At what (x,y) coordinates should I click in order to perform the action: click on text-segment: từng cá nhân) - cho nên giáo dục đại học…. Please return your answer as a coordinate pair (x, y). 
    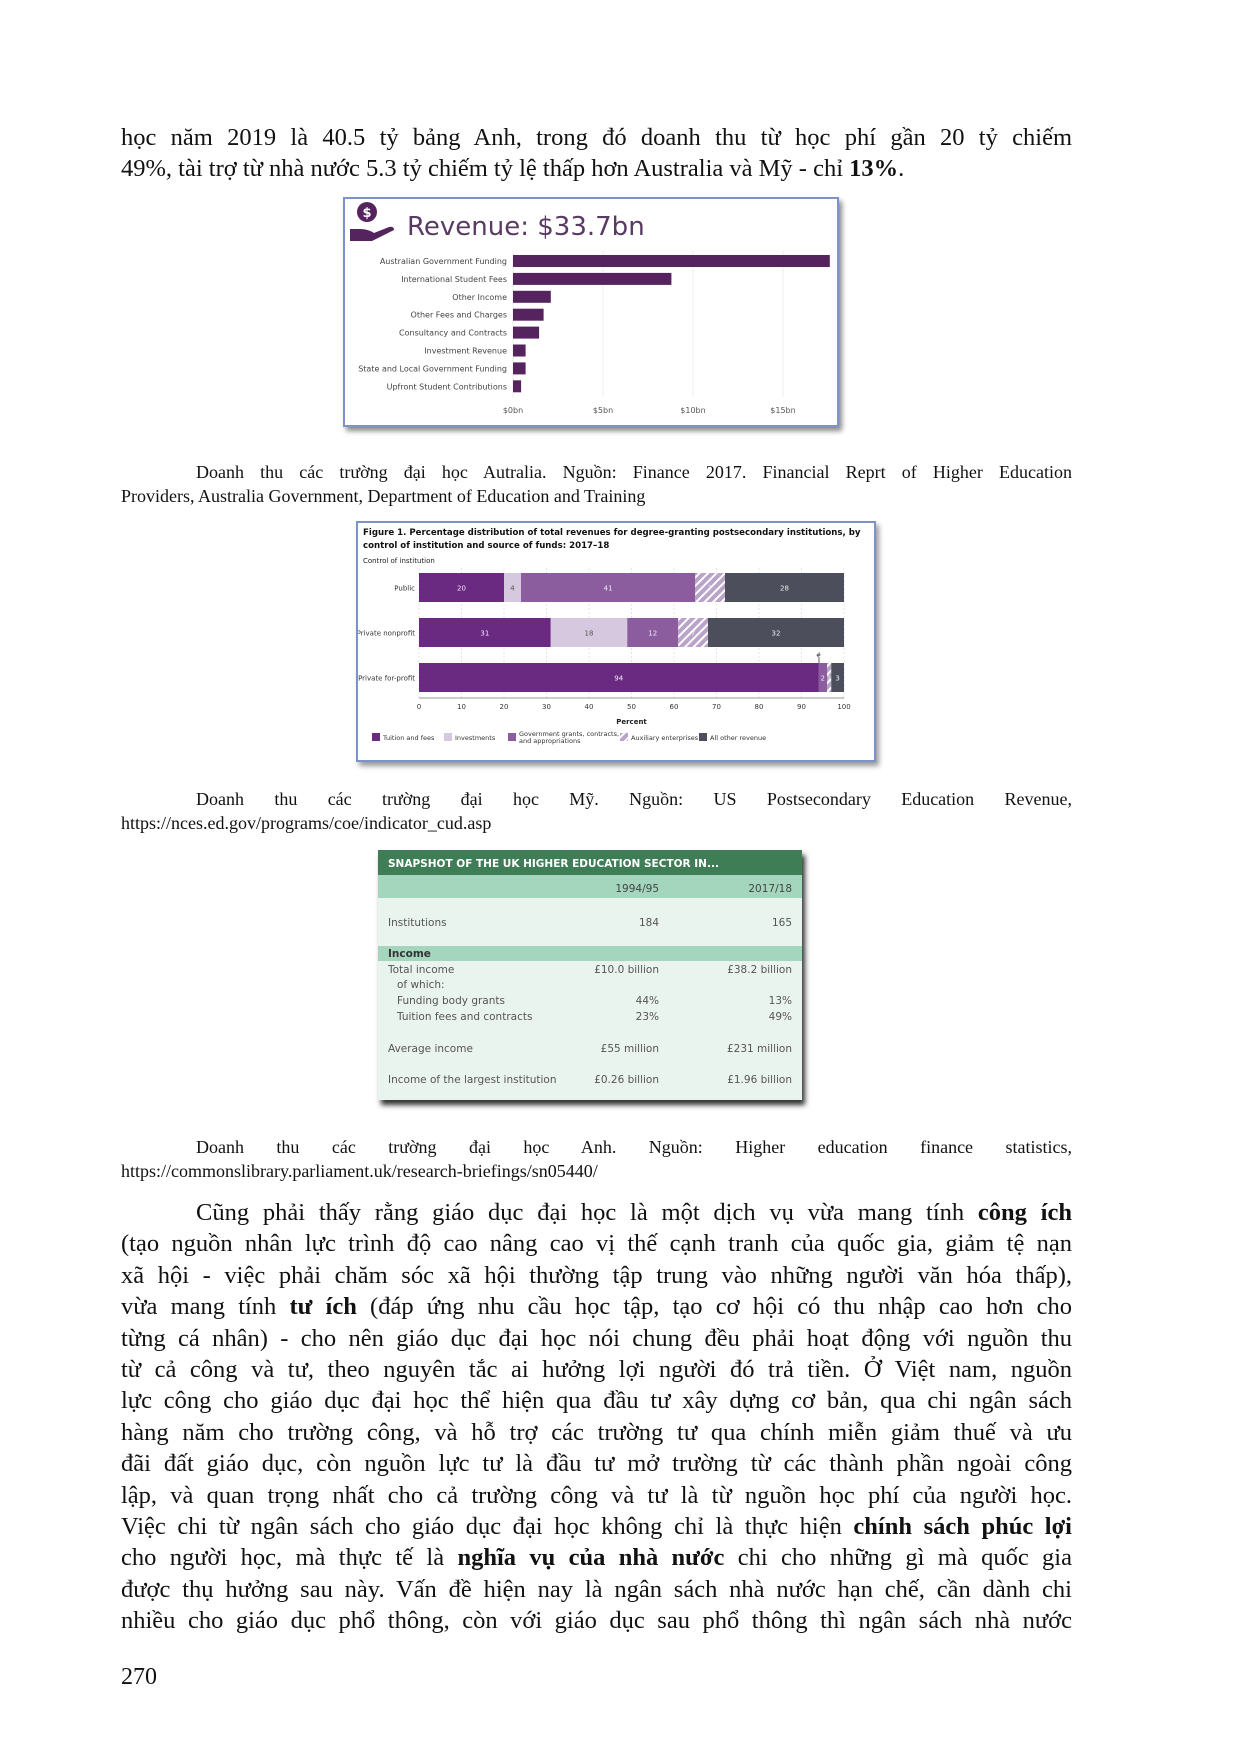
    Looking at the image, I should click on (596, 1338).